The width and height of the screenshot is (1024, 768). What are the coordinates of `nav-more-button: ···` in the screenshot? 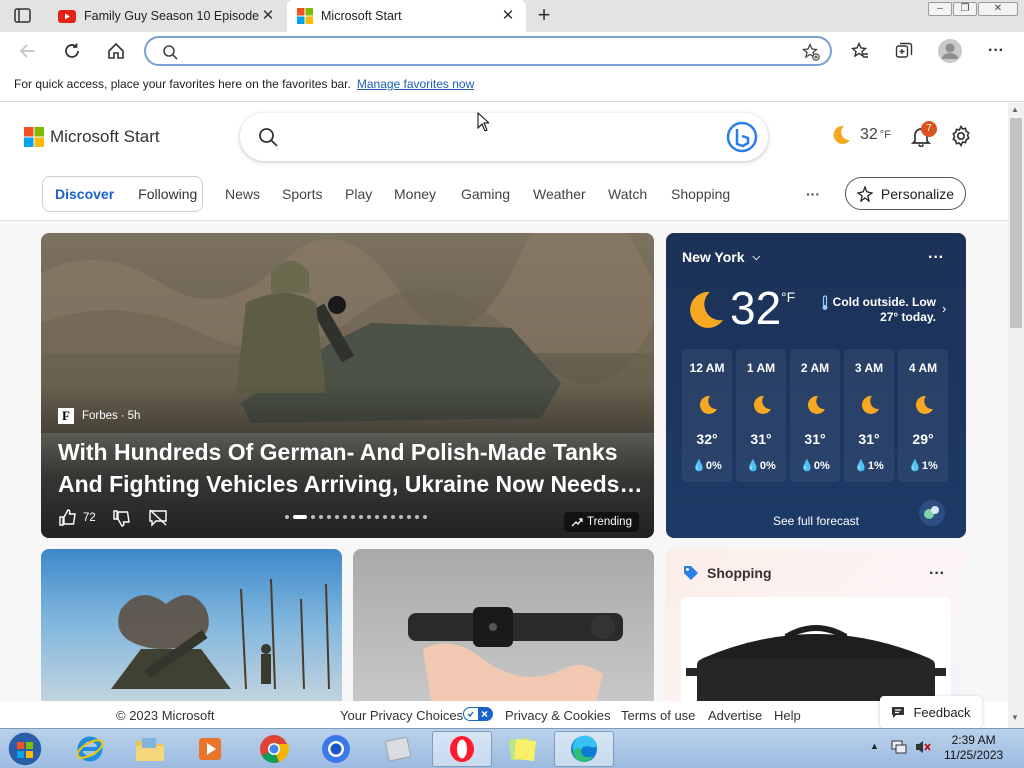 It's located at (813, 194).